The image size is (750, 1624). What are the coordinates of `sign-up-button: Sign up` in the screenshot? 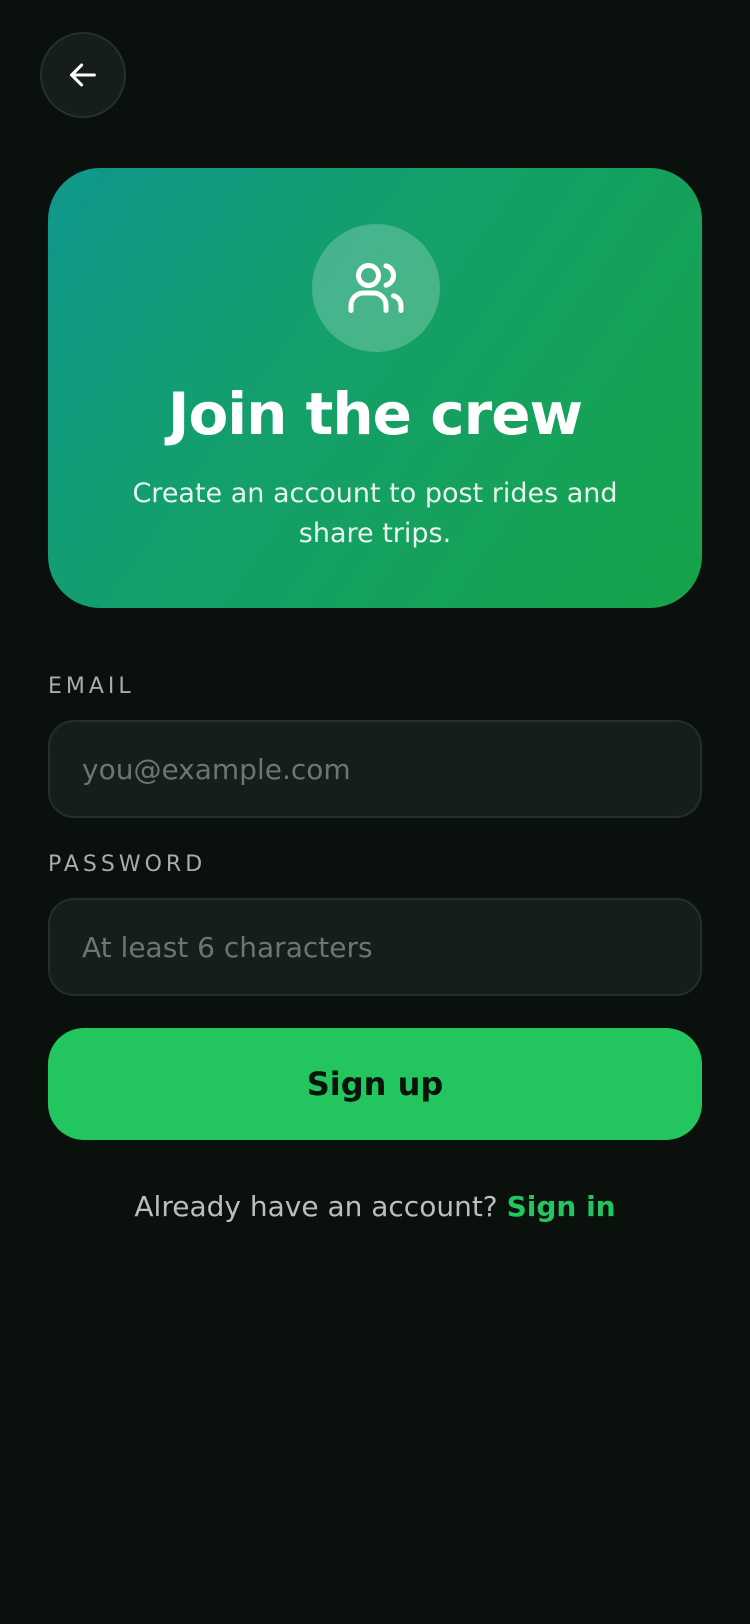 It's located at (375, 1084).